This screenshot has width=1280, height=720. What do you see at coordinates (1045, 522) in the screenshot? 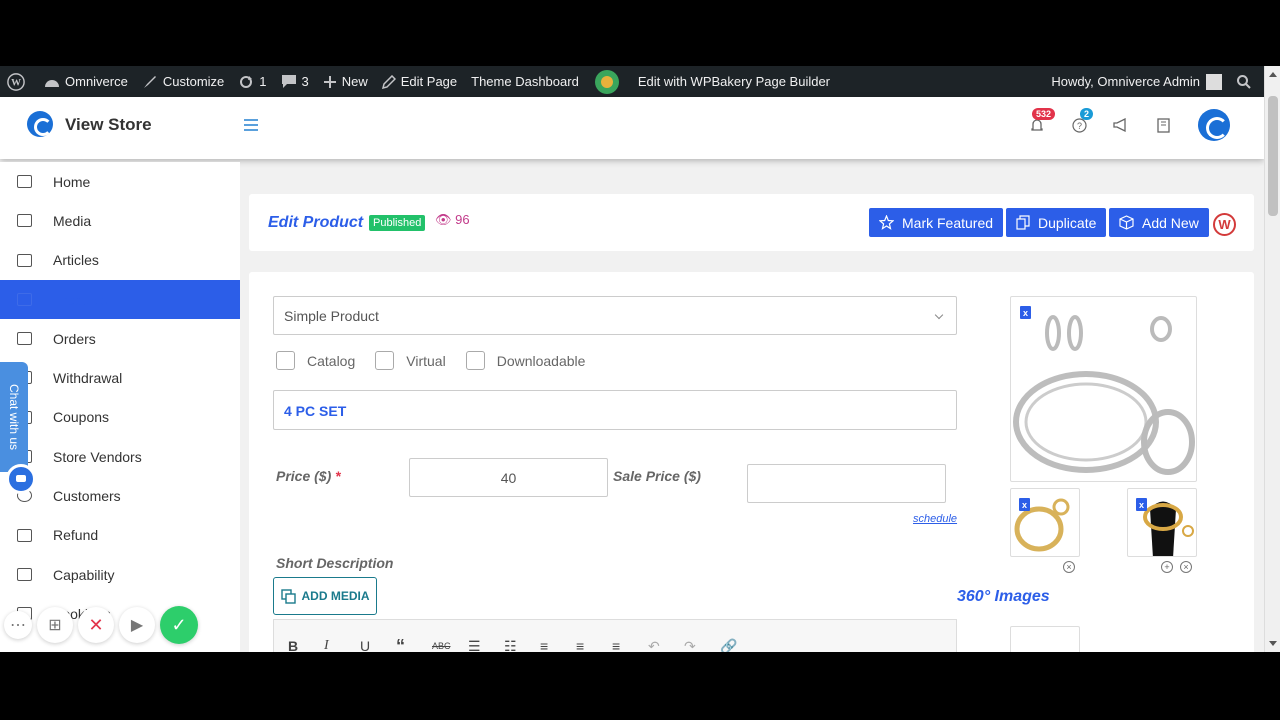
I see `gallery-thumb-1: x` at bounding box center [1045, 522].